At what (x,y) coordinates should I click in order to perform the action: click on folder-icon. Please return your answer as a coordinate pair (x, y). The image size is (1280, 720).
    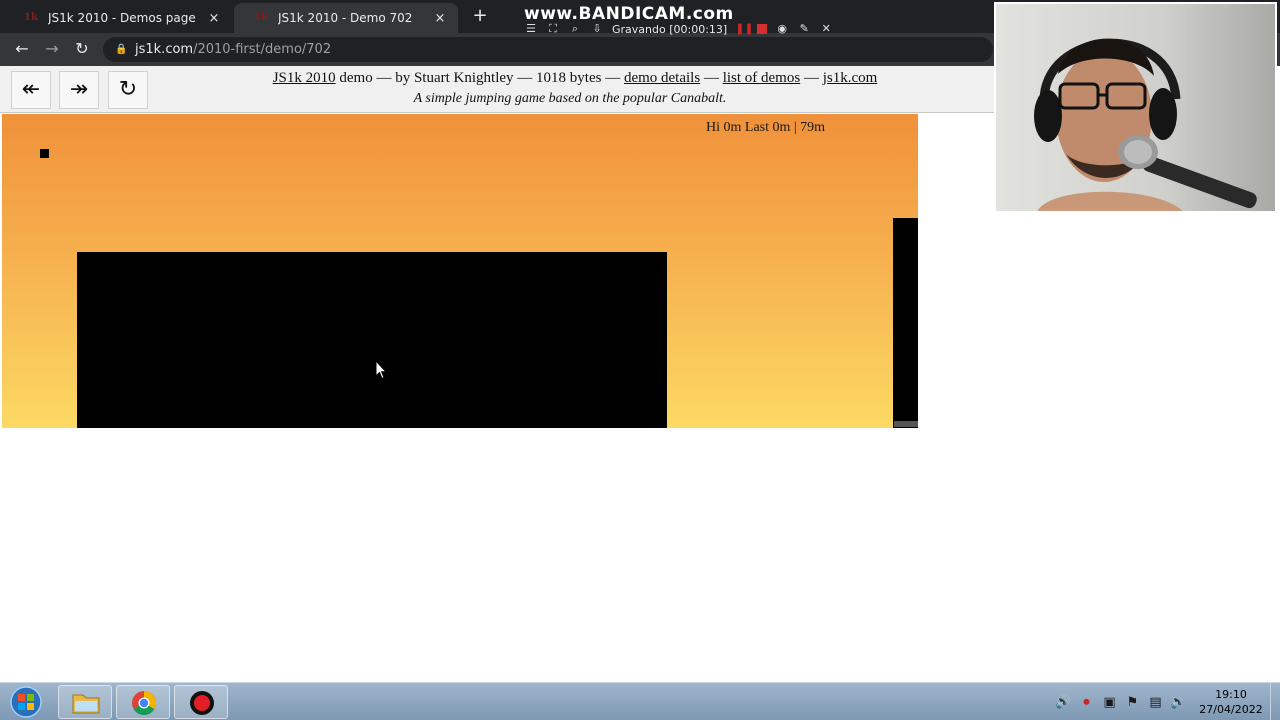
    Looking at the image, I should click on (86, 704).